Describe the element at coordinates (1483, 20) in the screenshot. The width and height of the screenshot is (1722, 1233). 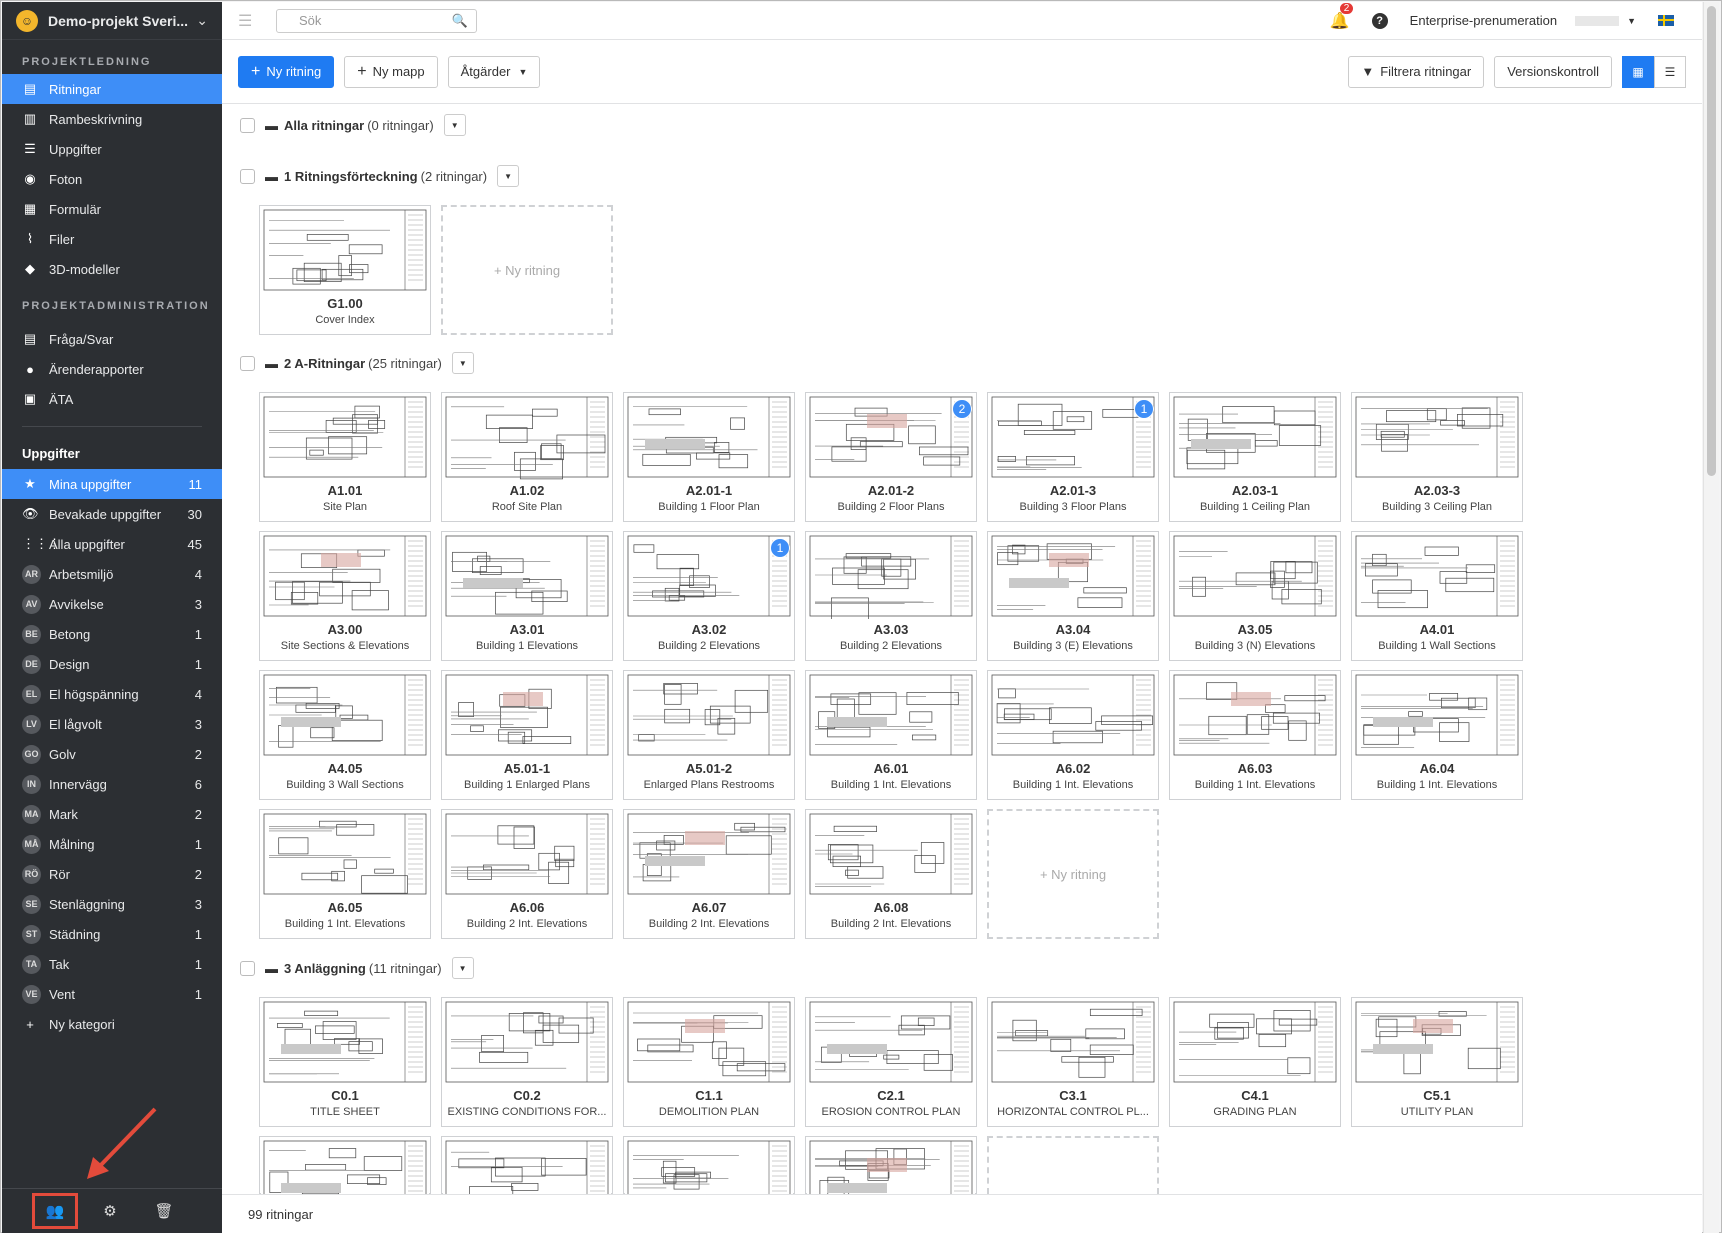
I see `subscription-label: Enterprise-prenumeration` at that location.